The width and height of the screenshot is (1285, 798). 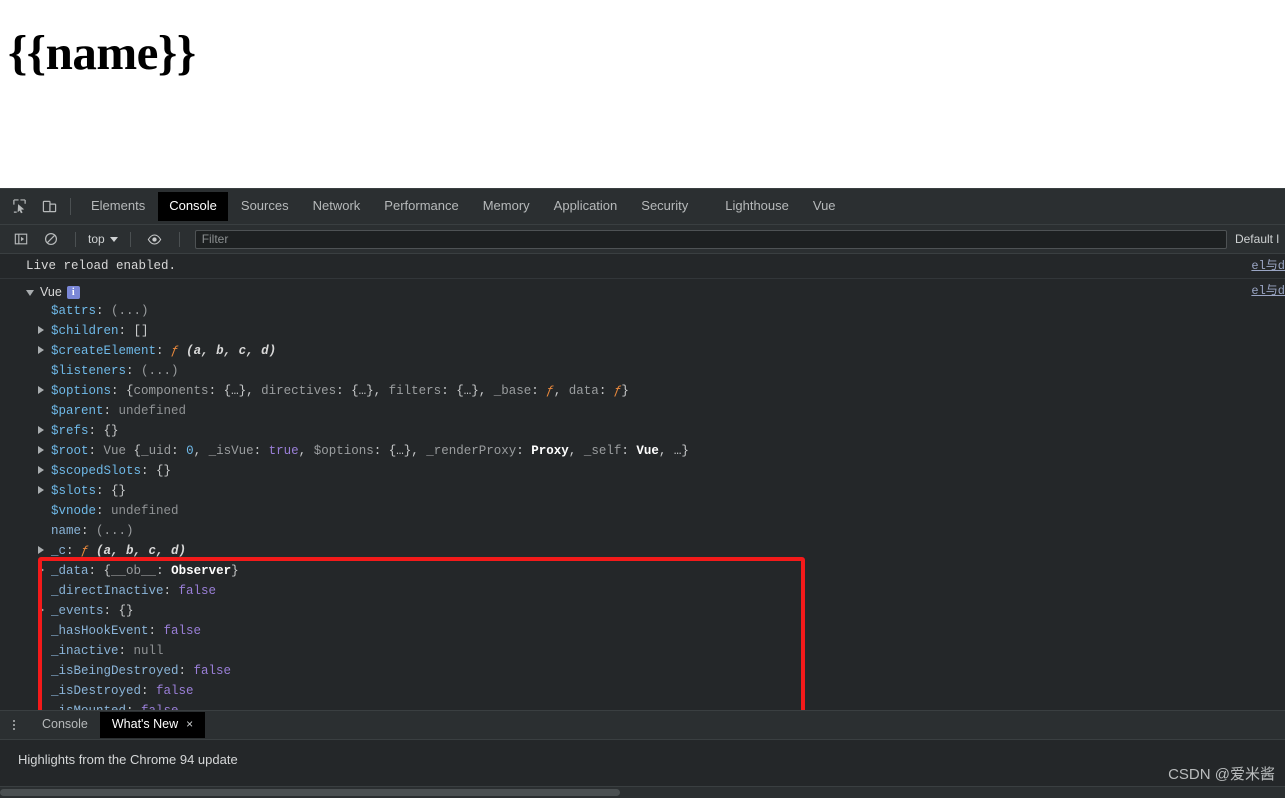 I want to click on object-property-row: $createElement: ƒ (a, b, c, d), so click(x=661, y=351).